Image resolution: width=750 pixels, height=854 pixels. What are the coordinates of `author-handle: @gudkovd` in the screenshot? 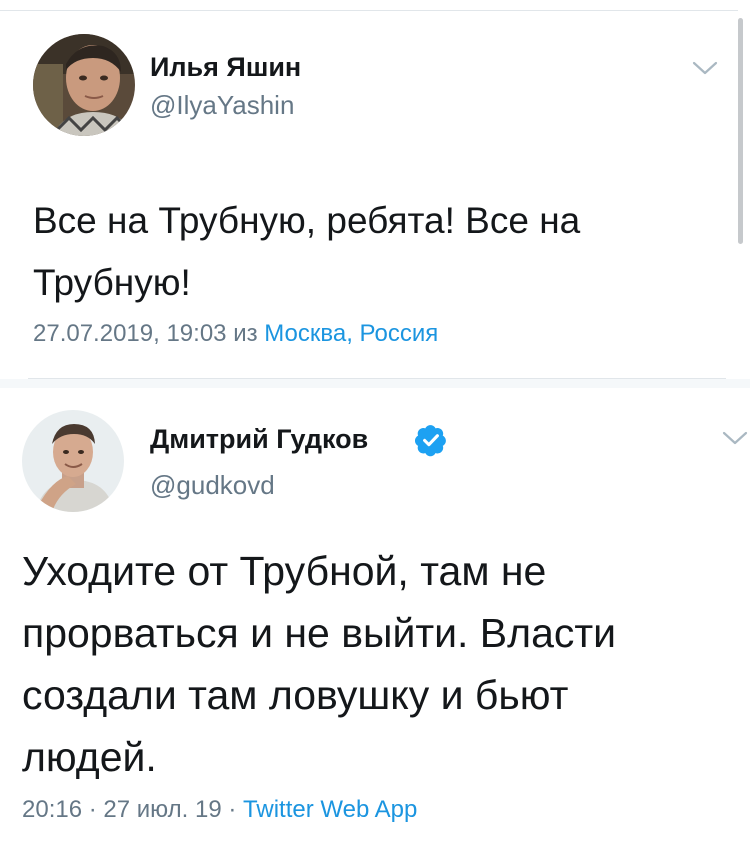 It's located at (212, 485).